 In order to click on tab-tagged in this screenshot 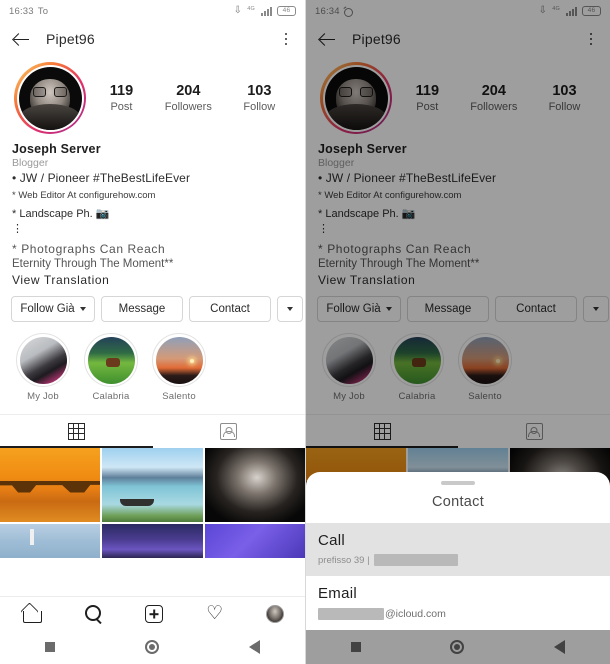, I will do `click(229, 431)`.